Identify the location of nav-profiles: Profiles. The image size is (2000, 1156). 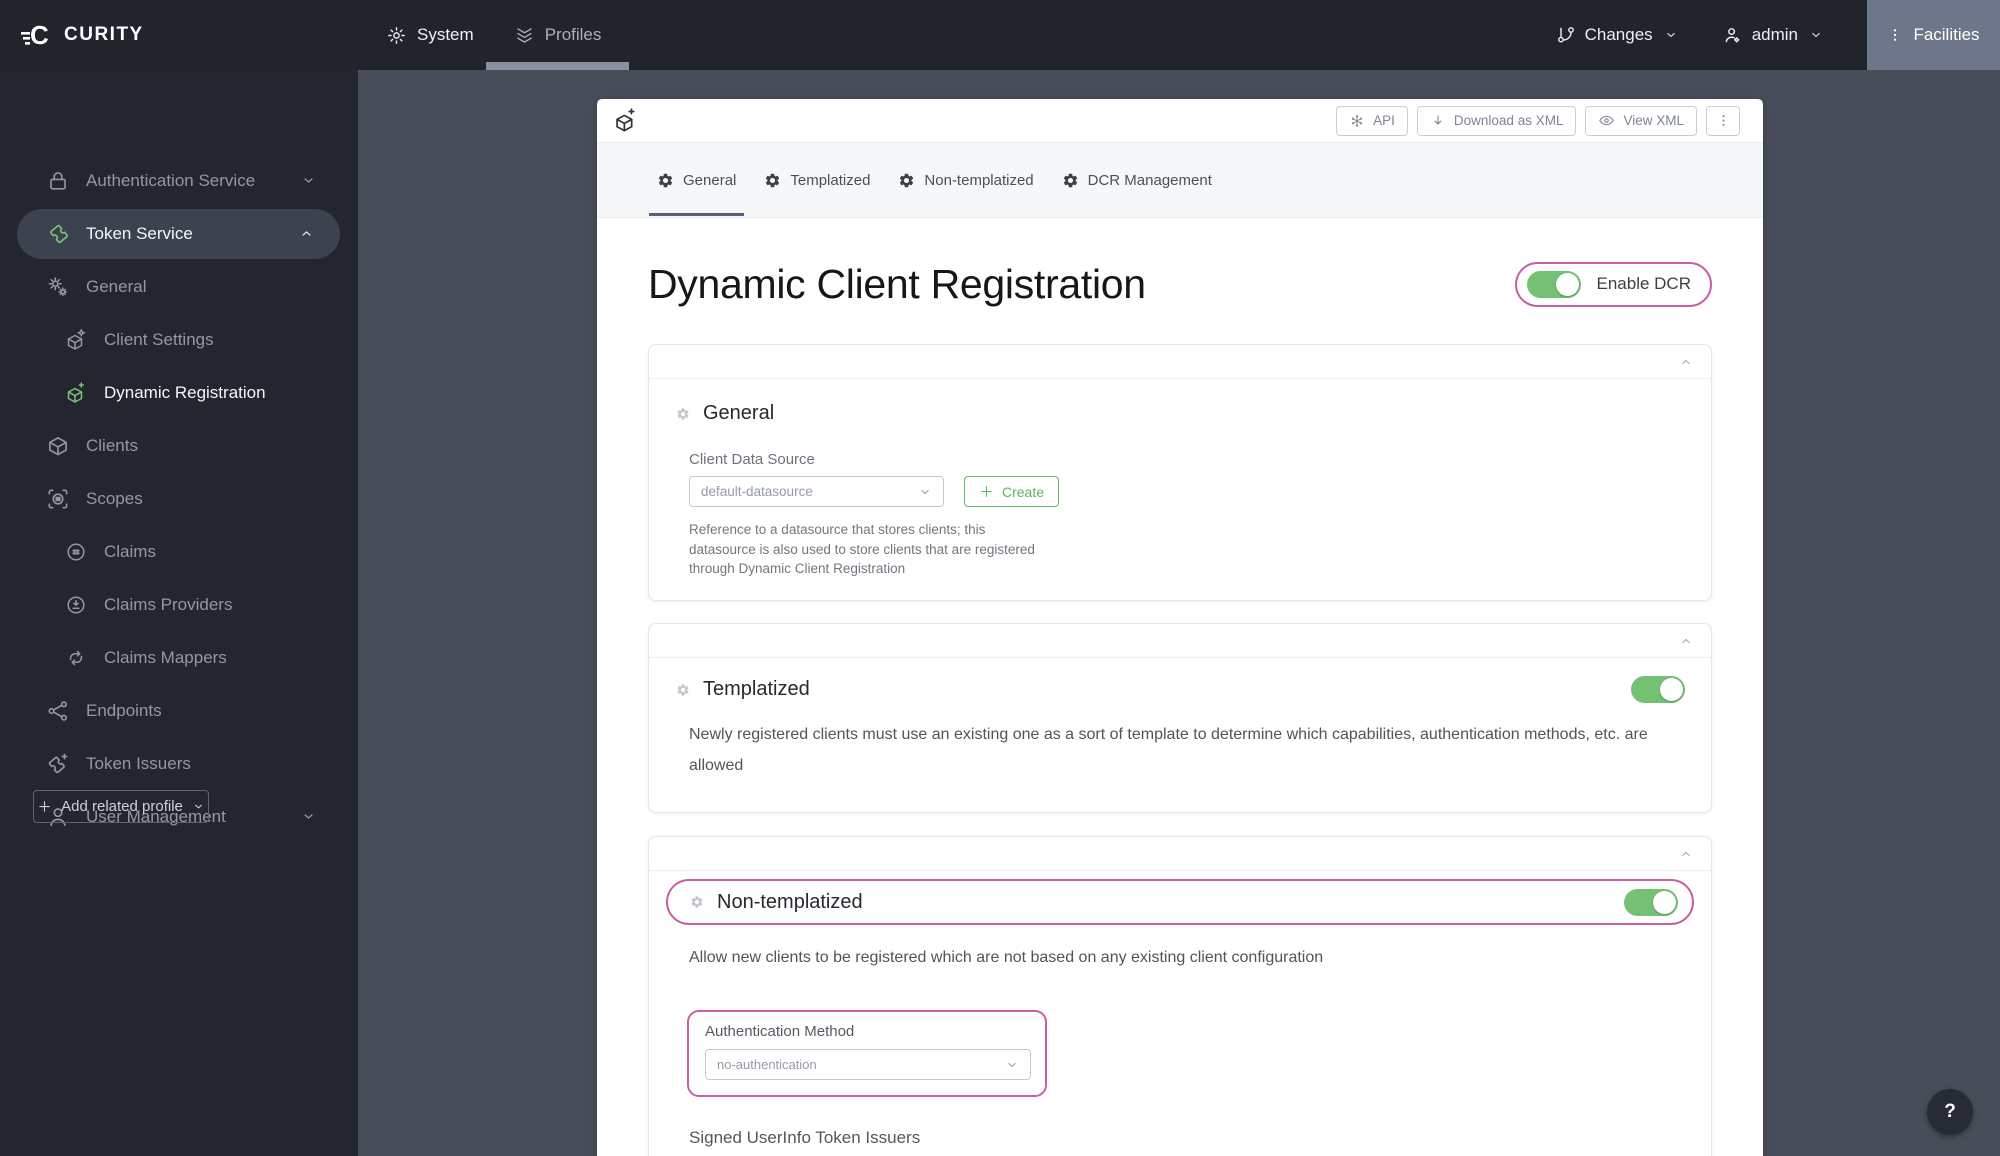
(557, 35).